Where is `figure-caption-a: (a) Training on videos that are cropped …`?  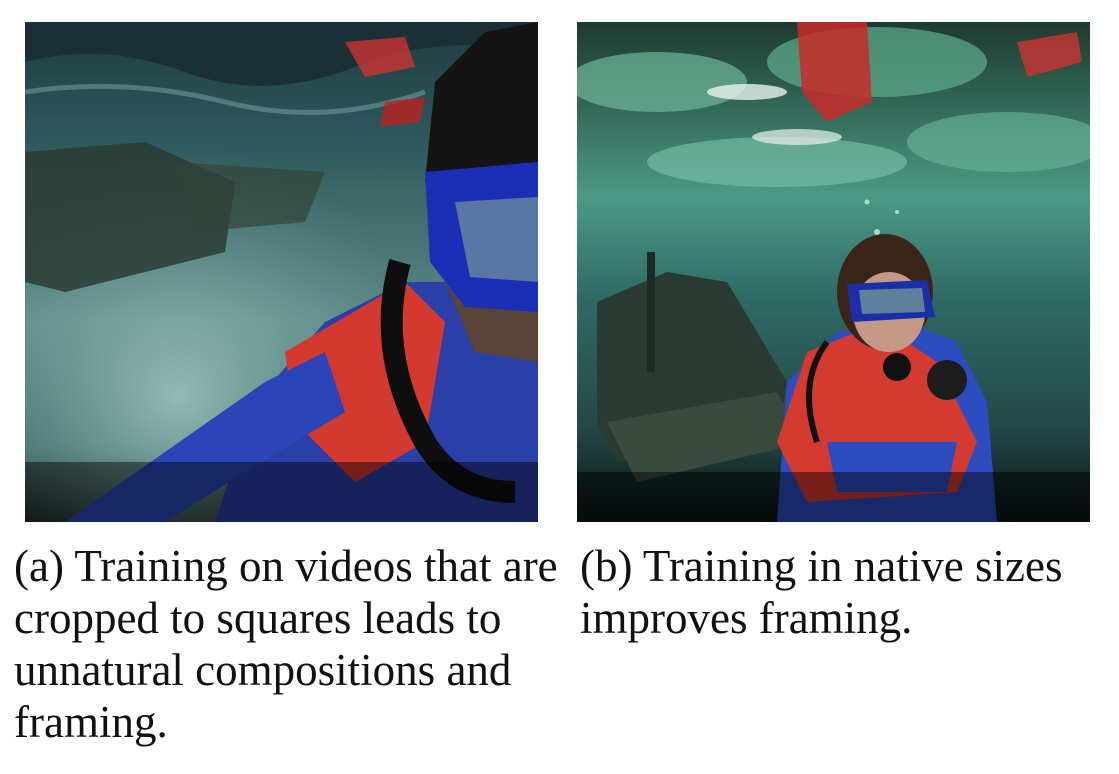 figure-caption-a: (a) Training on videos that are cropped … is located at coordinates (286, 644).